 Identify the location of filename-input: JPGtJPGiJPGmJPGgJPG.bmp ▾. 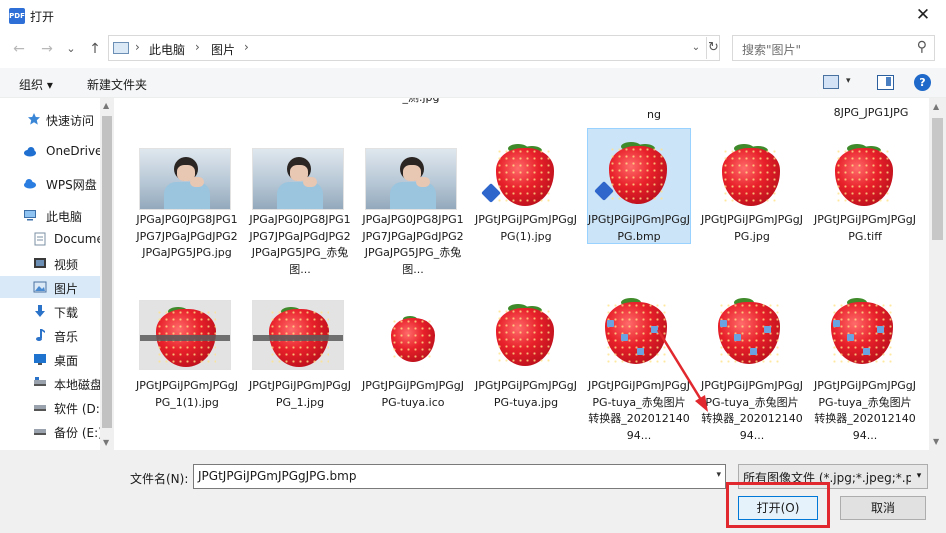
(459, 476).